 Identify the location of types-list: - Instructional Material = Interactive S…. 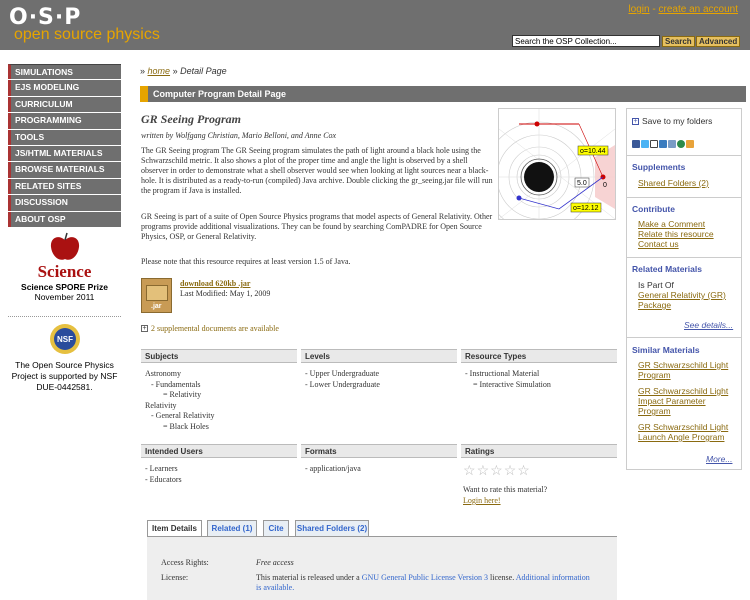
(540, 379).